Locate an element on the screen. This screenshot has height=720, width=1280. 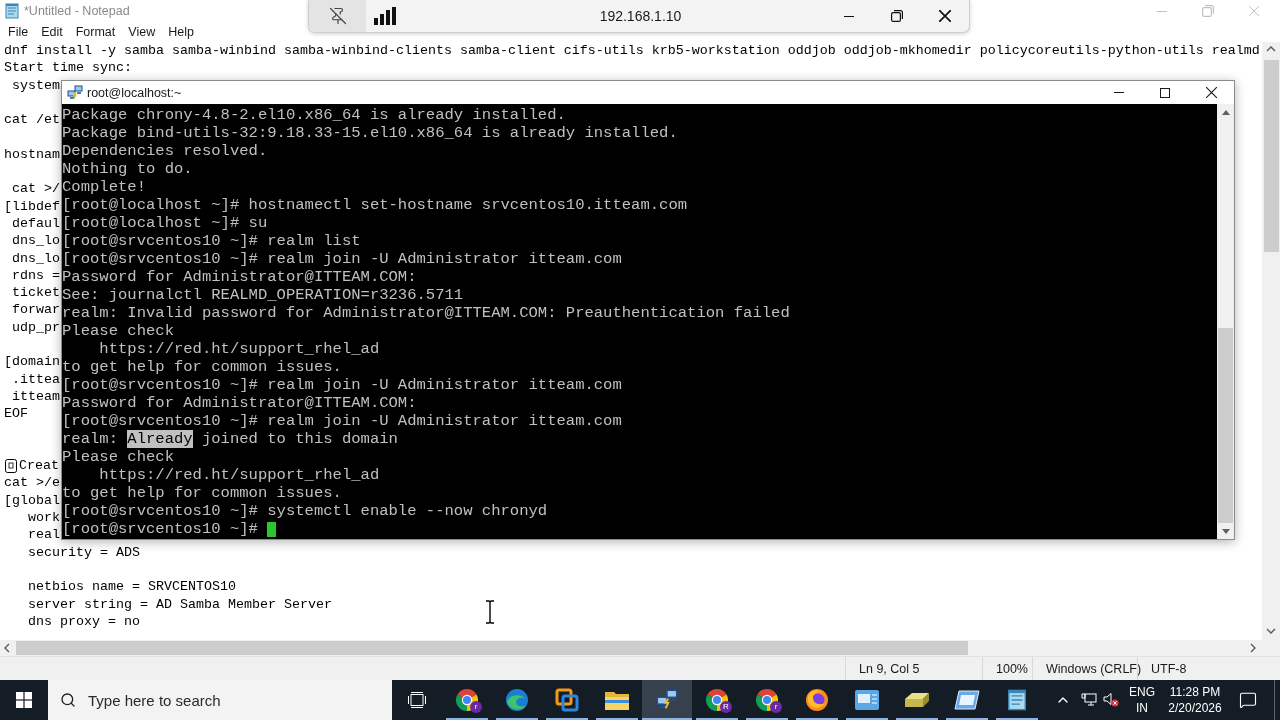
pin-off-icon is located at coordinates (337, 16).